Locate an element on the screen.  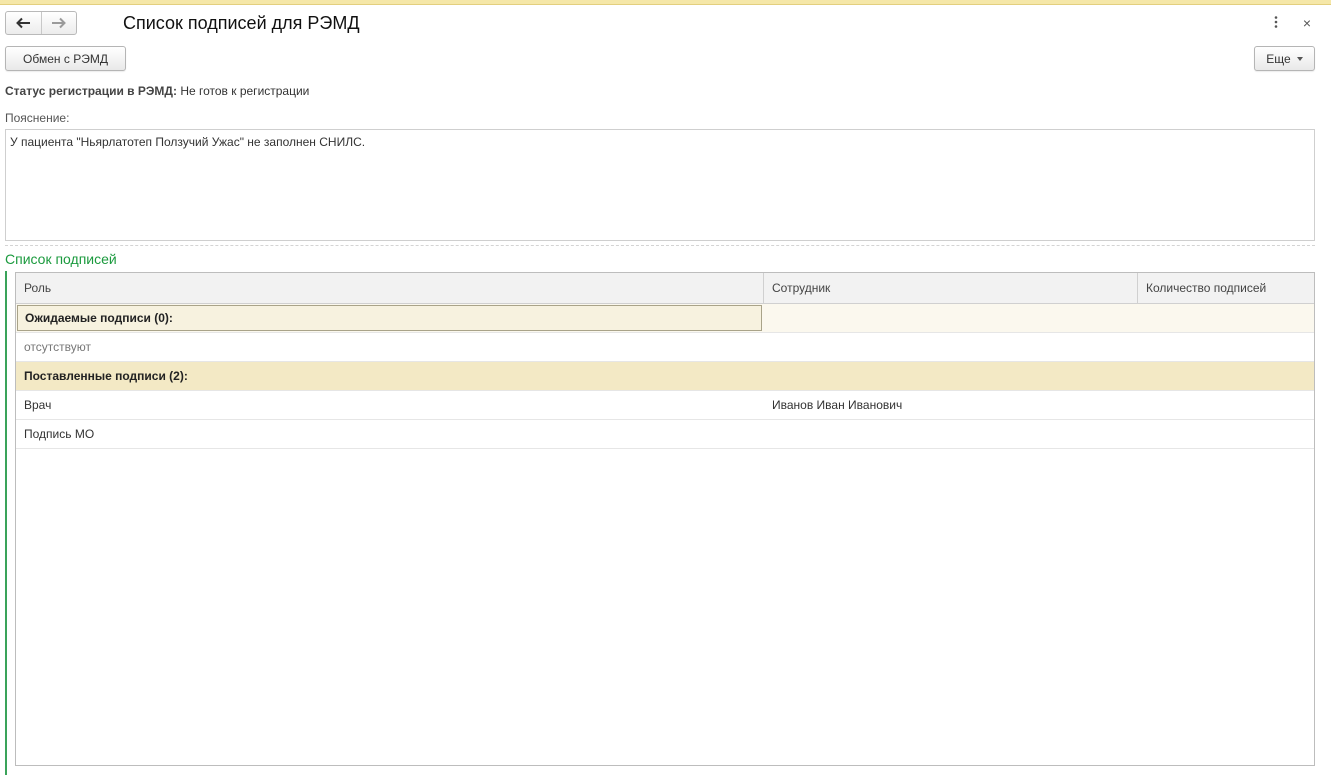
more-vertical-icon is located at coordinates (1276, 23).